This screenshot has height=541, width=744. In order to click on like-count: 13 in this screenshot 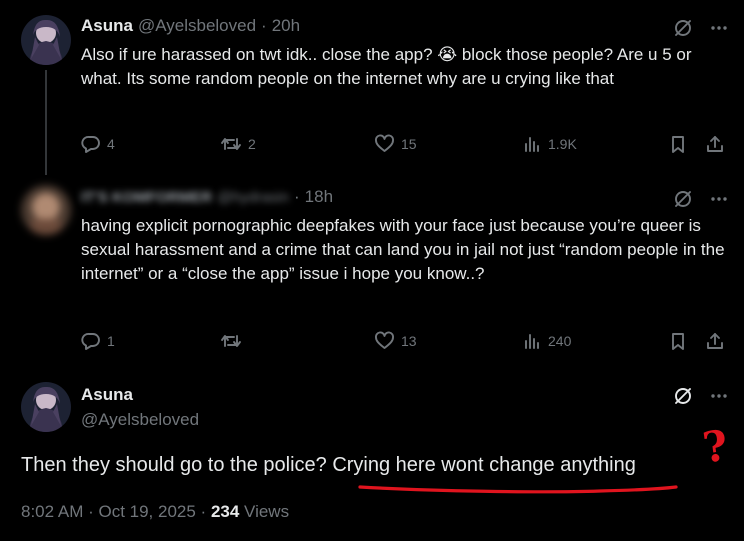, I will do `click(409, 341)`.